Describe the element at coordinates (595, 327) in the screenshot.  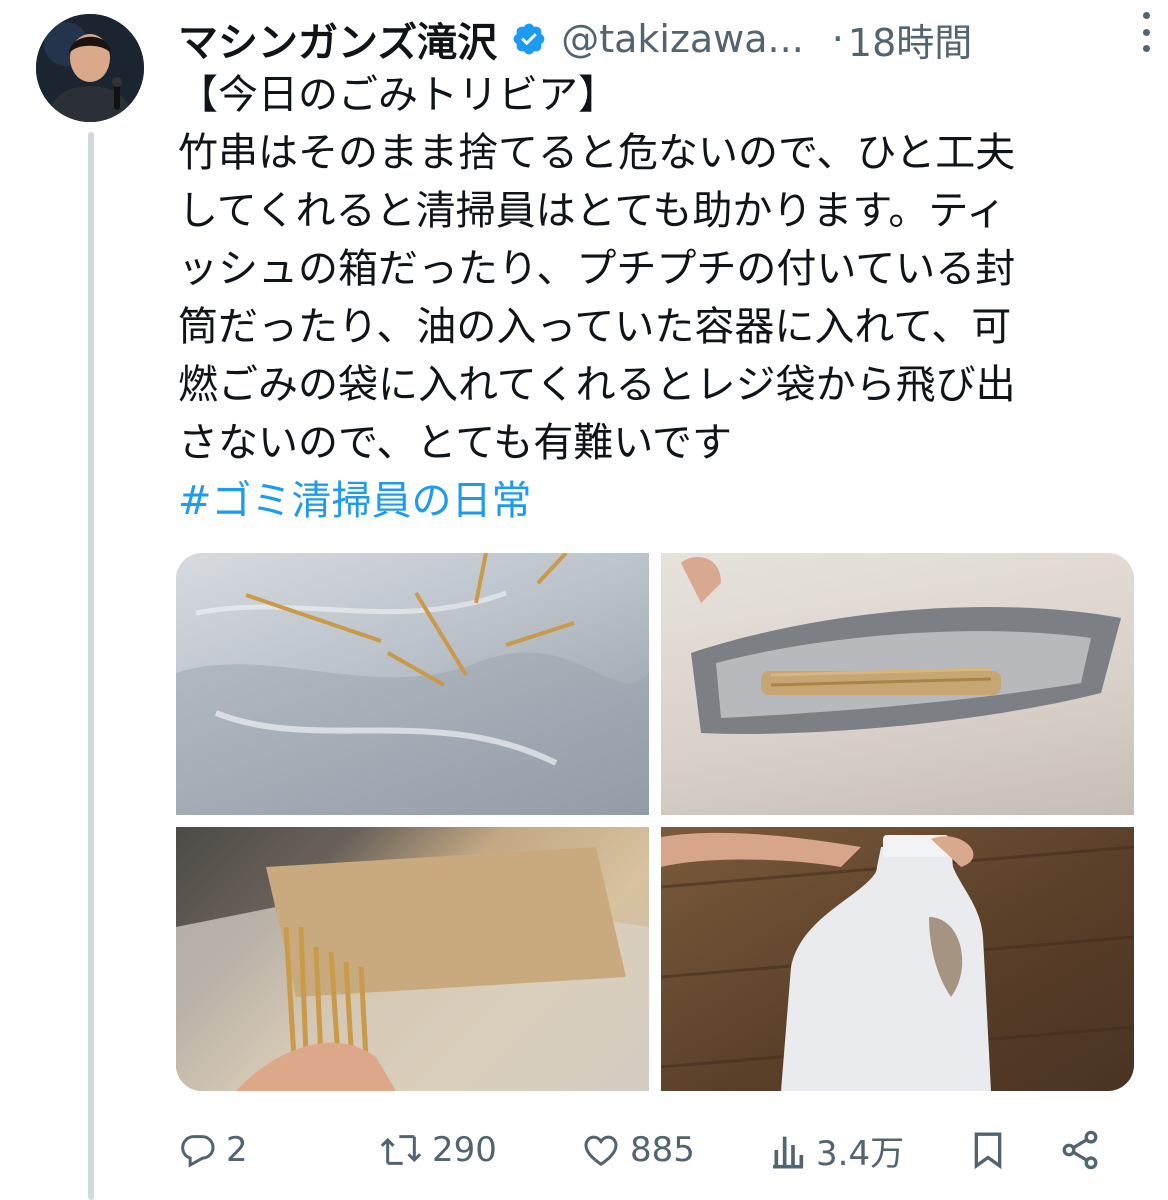
I see `tweet-text-line: 筒だったり、油の入っていた容器に入れて、可` at that location.